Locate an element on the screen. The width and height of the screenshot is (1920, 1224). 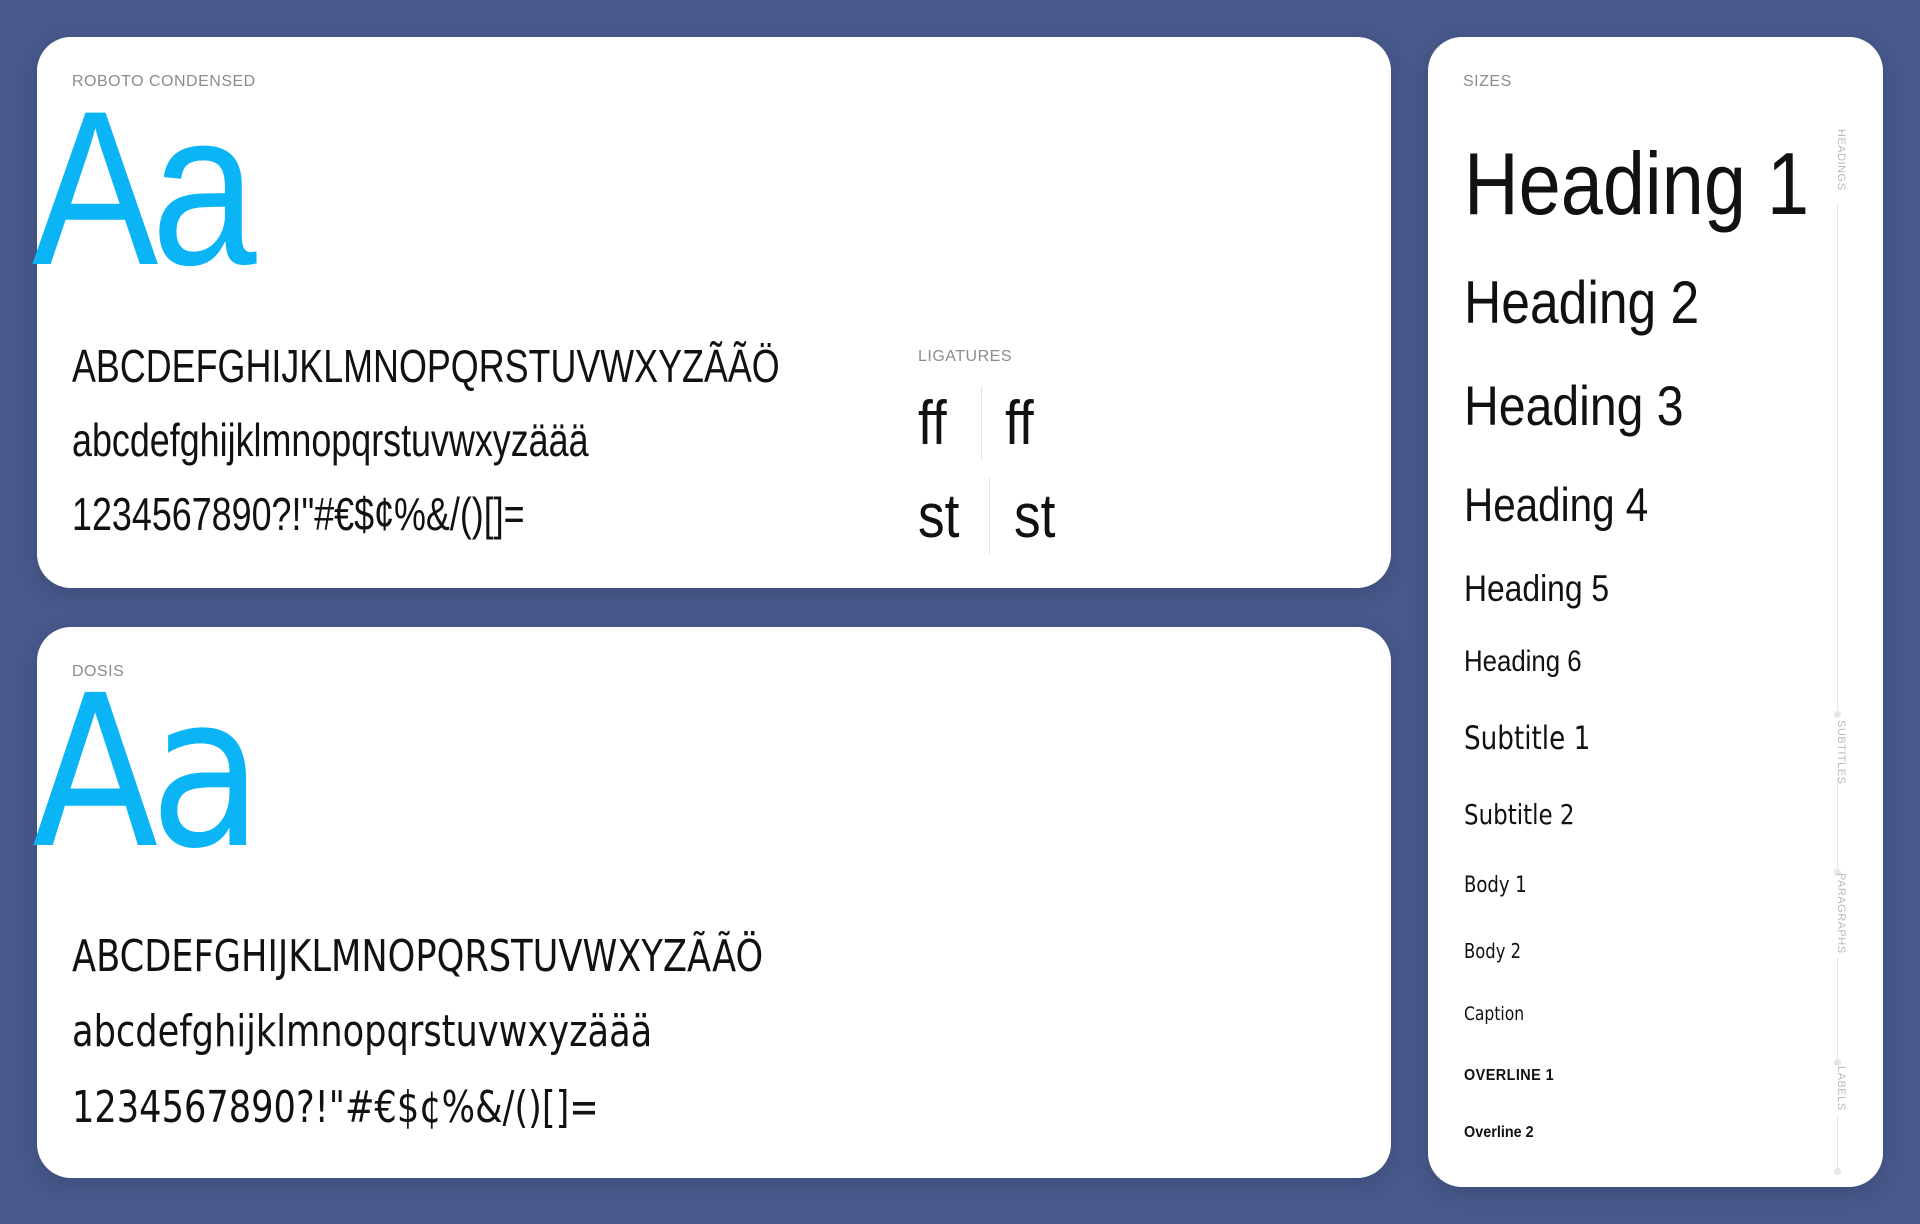
sizes-label: SIZES is located at coordinates (1487, 81).